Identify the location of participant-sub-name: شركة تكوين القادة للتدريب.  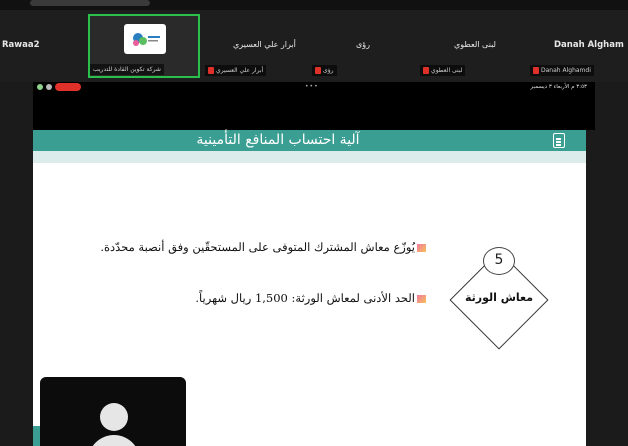
(127, 69).